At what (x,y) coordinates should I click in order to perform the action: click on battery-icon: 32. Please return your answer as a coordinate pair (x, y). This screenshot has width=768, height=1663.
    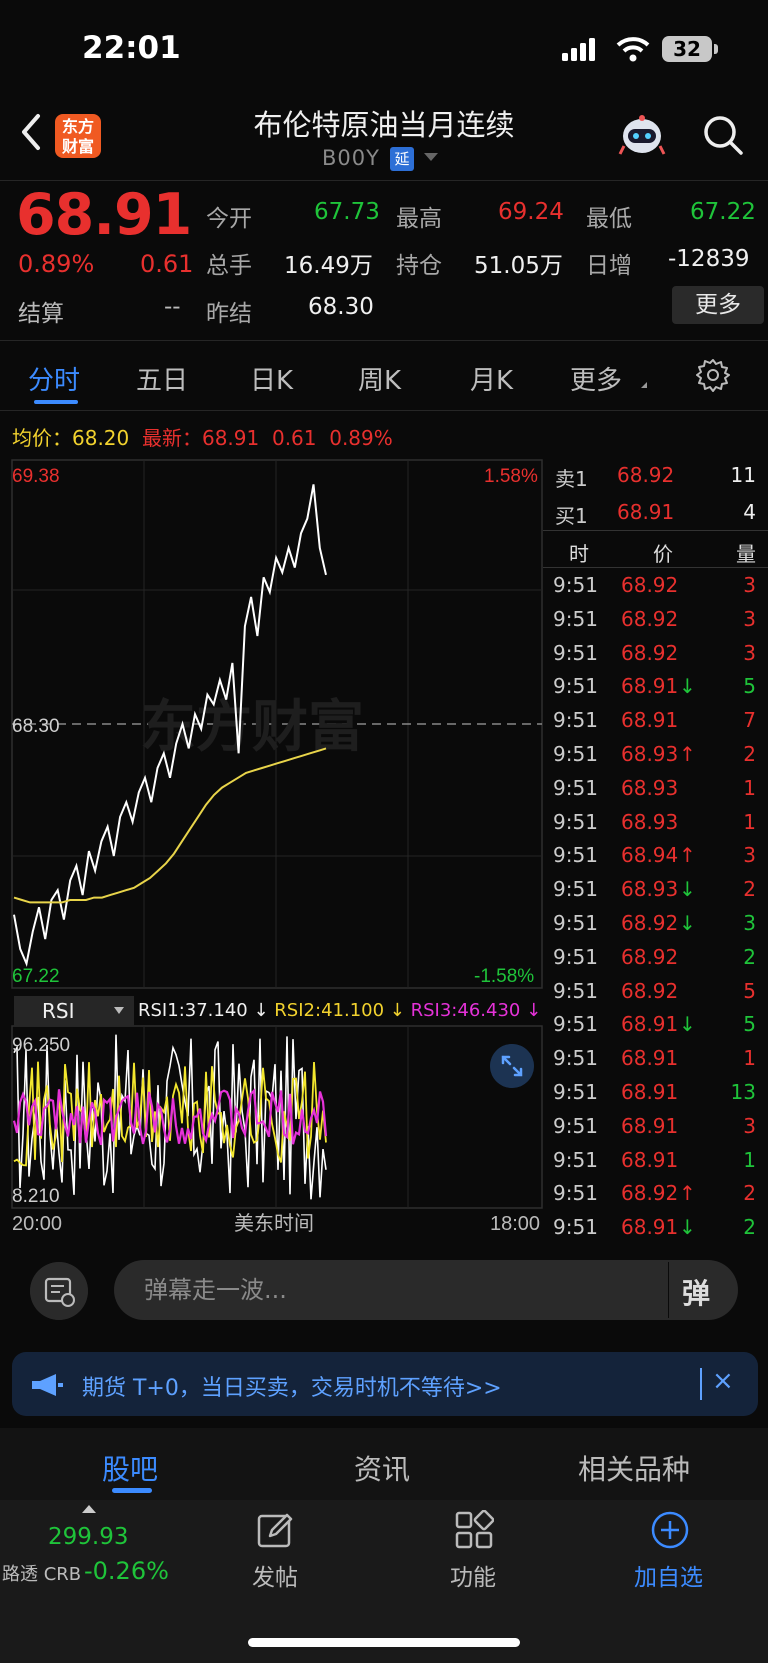
    Looking at the image, I should click on (687, 49).